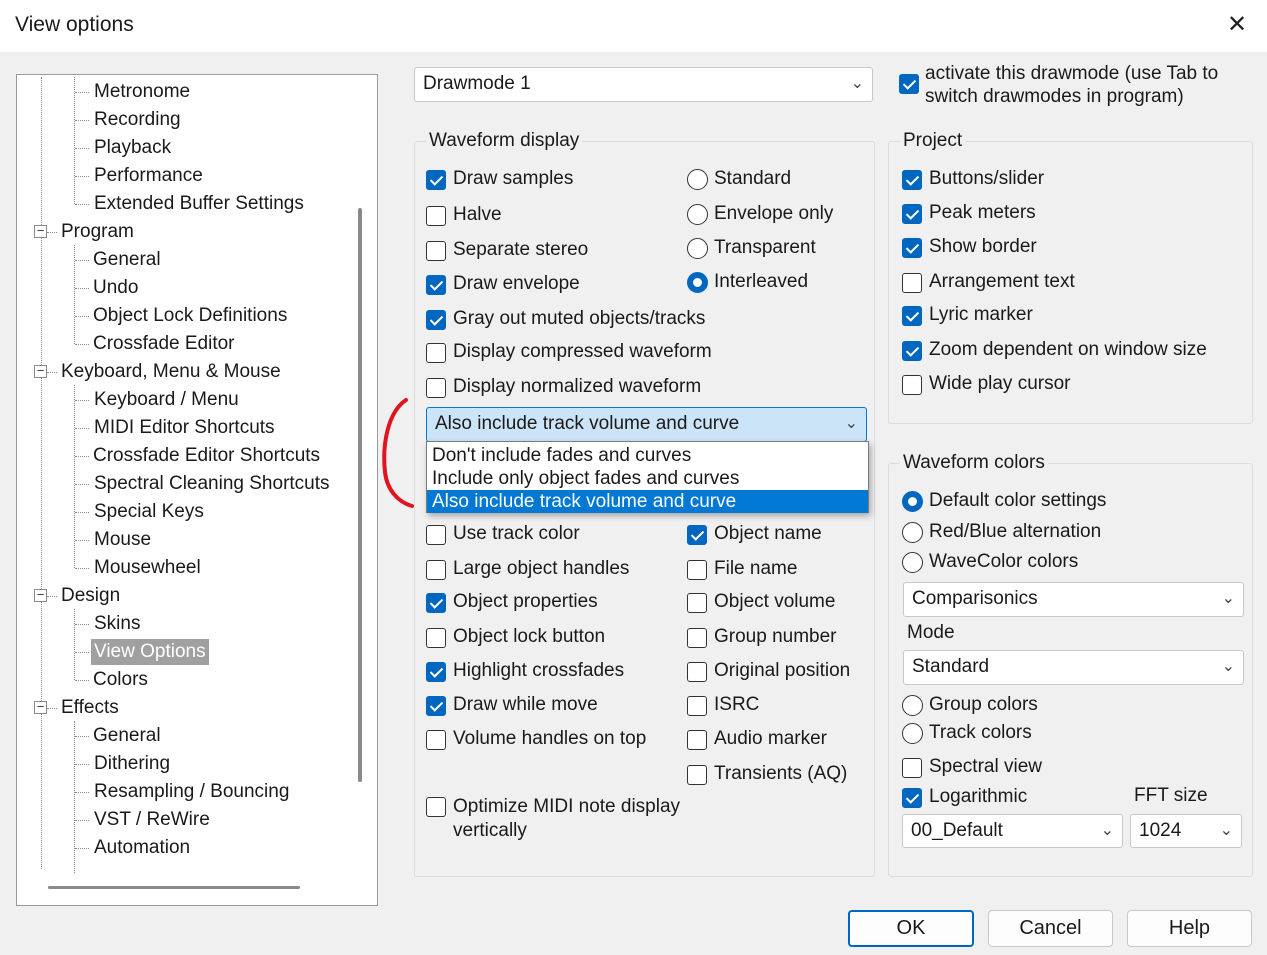  Describe the element at coordinates (697, 248) in the screenshot. I see `transparent-radio` at that location.